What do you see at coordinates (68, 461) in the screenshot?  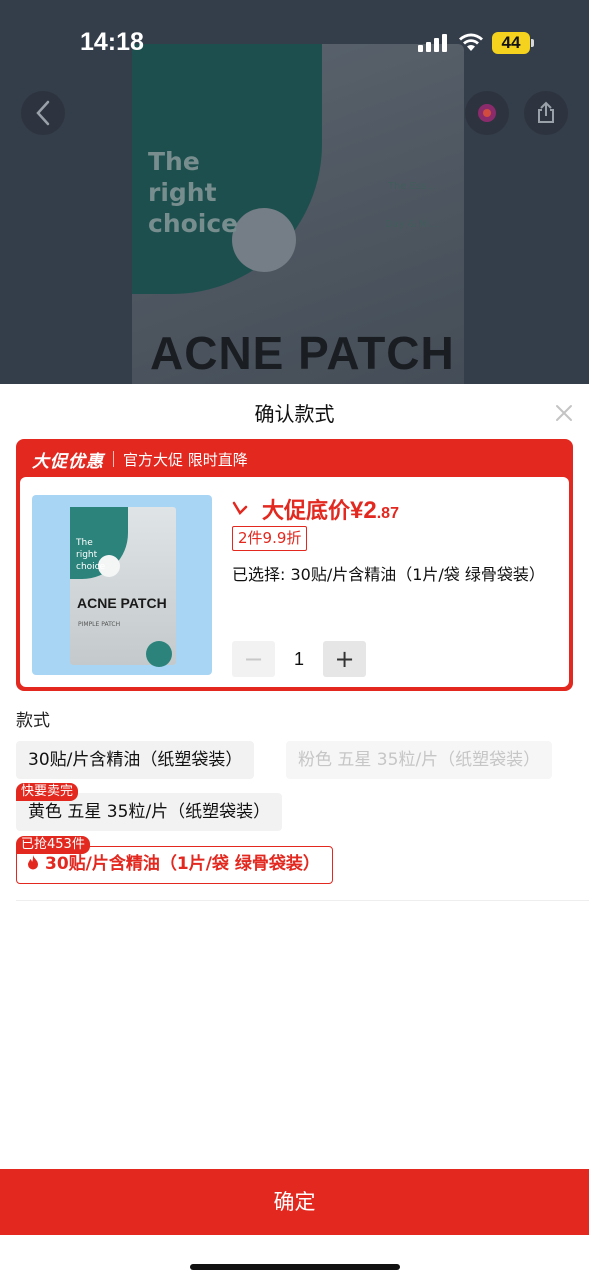 I see `promo-brand: 大促优惠` at bounding box center [68, 461].